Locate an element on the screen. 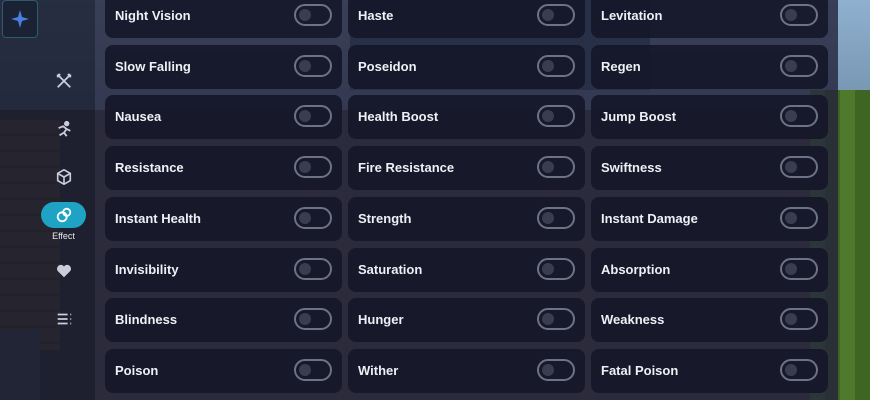  effect-card: Regen is located at coordinates (709, 66).